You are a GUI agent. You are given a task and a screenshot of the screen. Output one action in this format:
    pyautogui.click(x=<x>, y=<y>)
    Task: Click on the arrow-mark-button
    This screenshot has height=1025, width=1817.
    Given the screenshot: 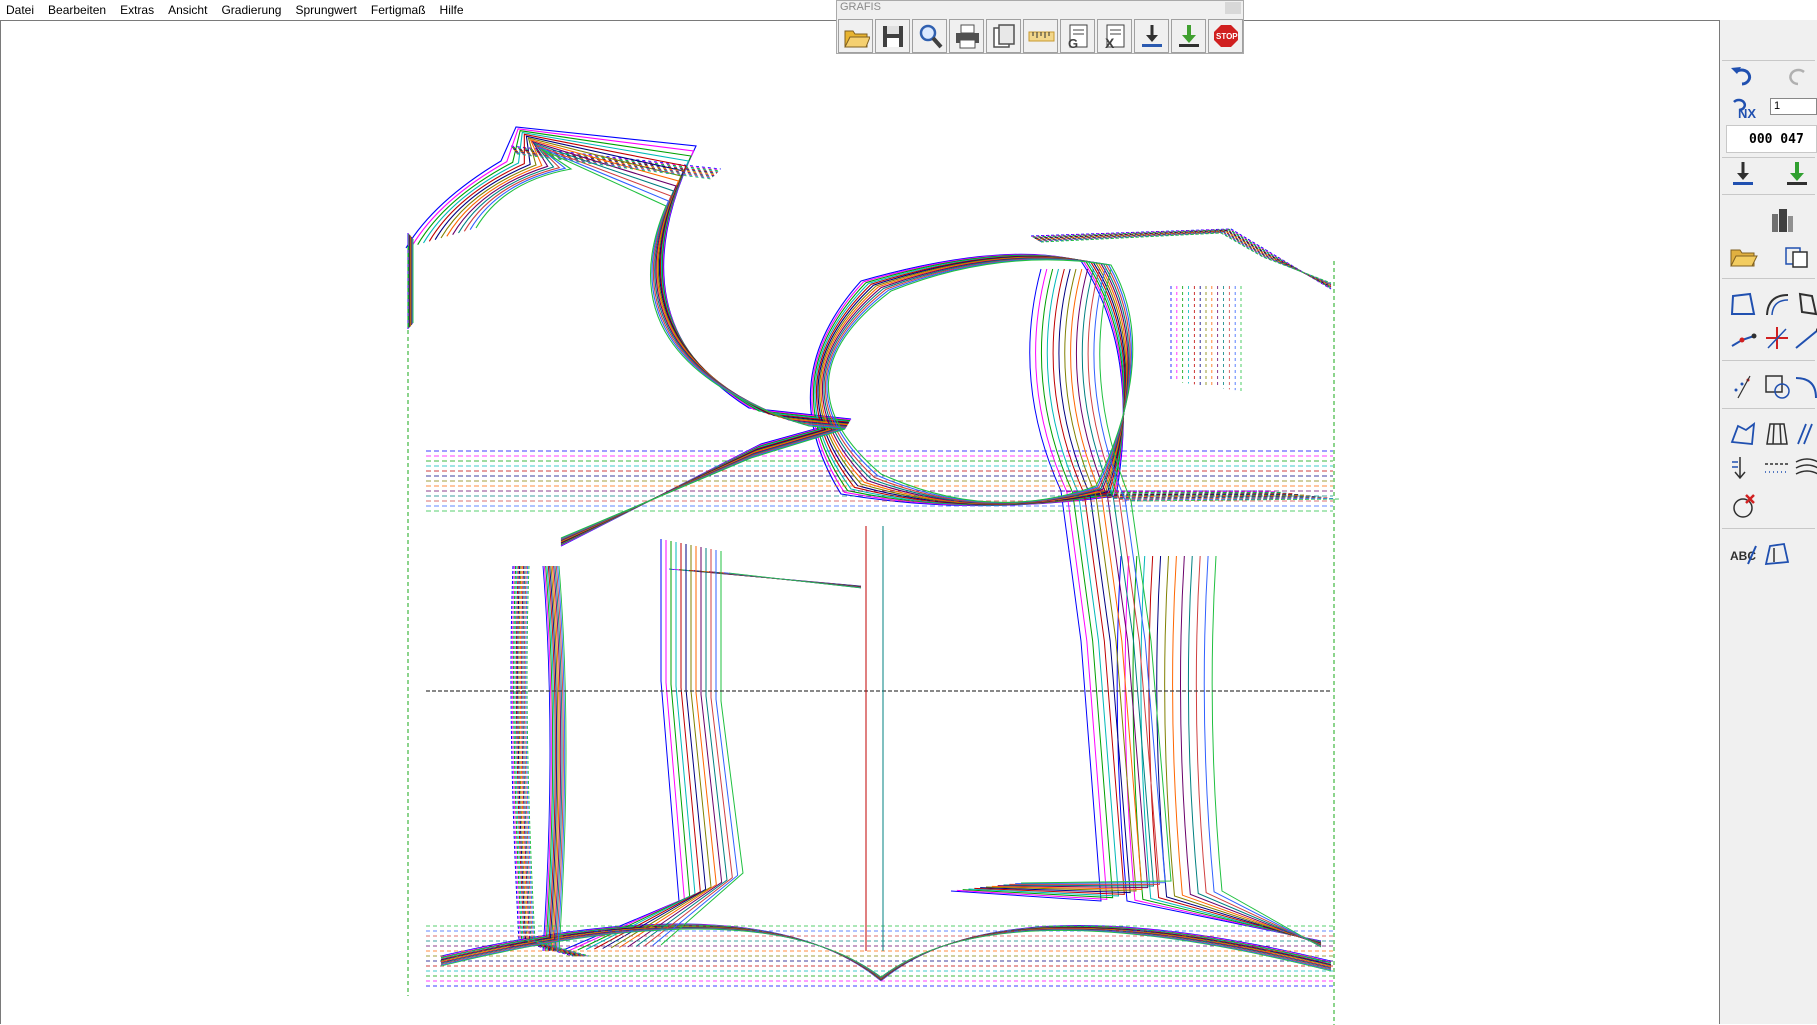 What is the action you would take?
    pyautogui.click(x=1743, y=468)
    